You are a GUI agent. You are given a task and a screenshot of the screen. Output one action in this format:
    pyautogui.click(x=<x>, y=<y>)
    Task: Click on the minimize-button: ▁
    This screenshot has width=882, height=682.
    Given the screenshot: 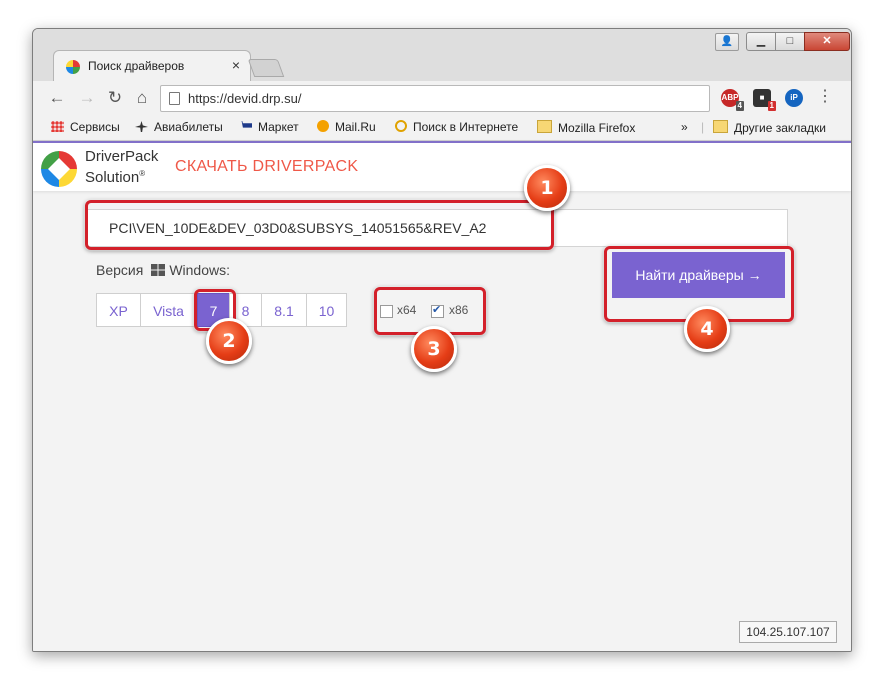 What is the action you would take?
    pyautogui.click(x=761, y=41)
    